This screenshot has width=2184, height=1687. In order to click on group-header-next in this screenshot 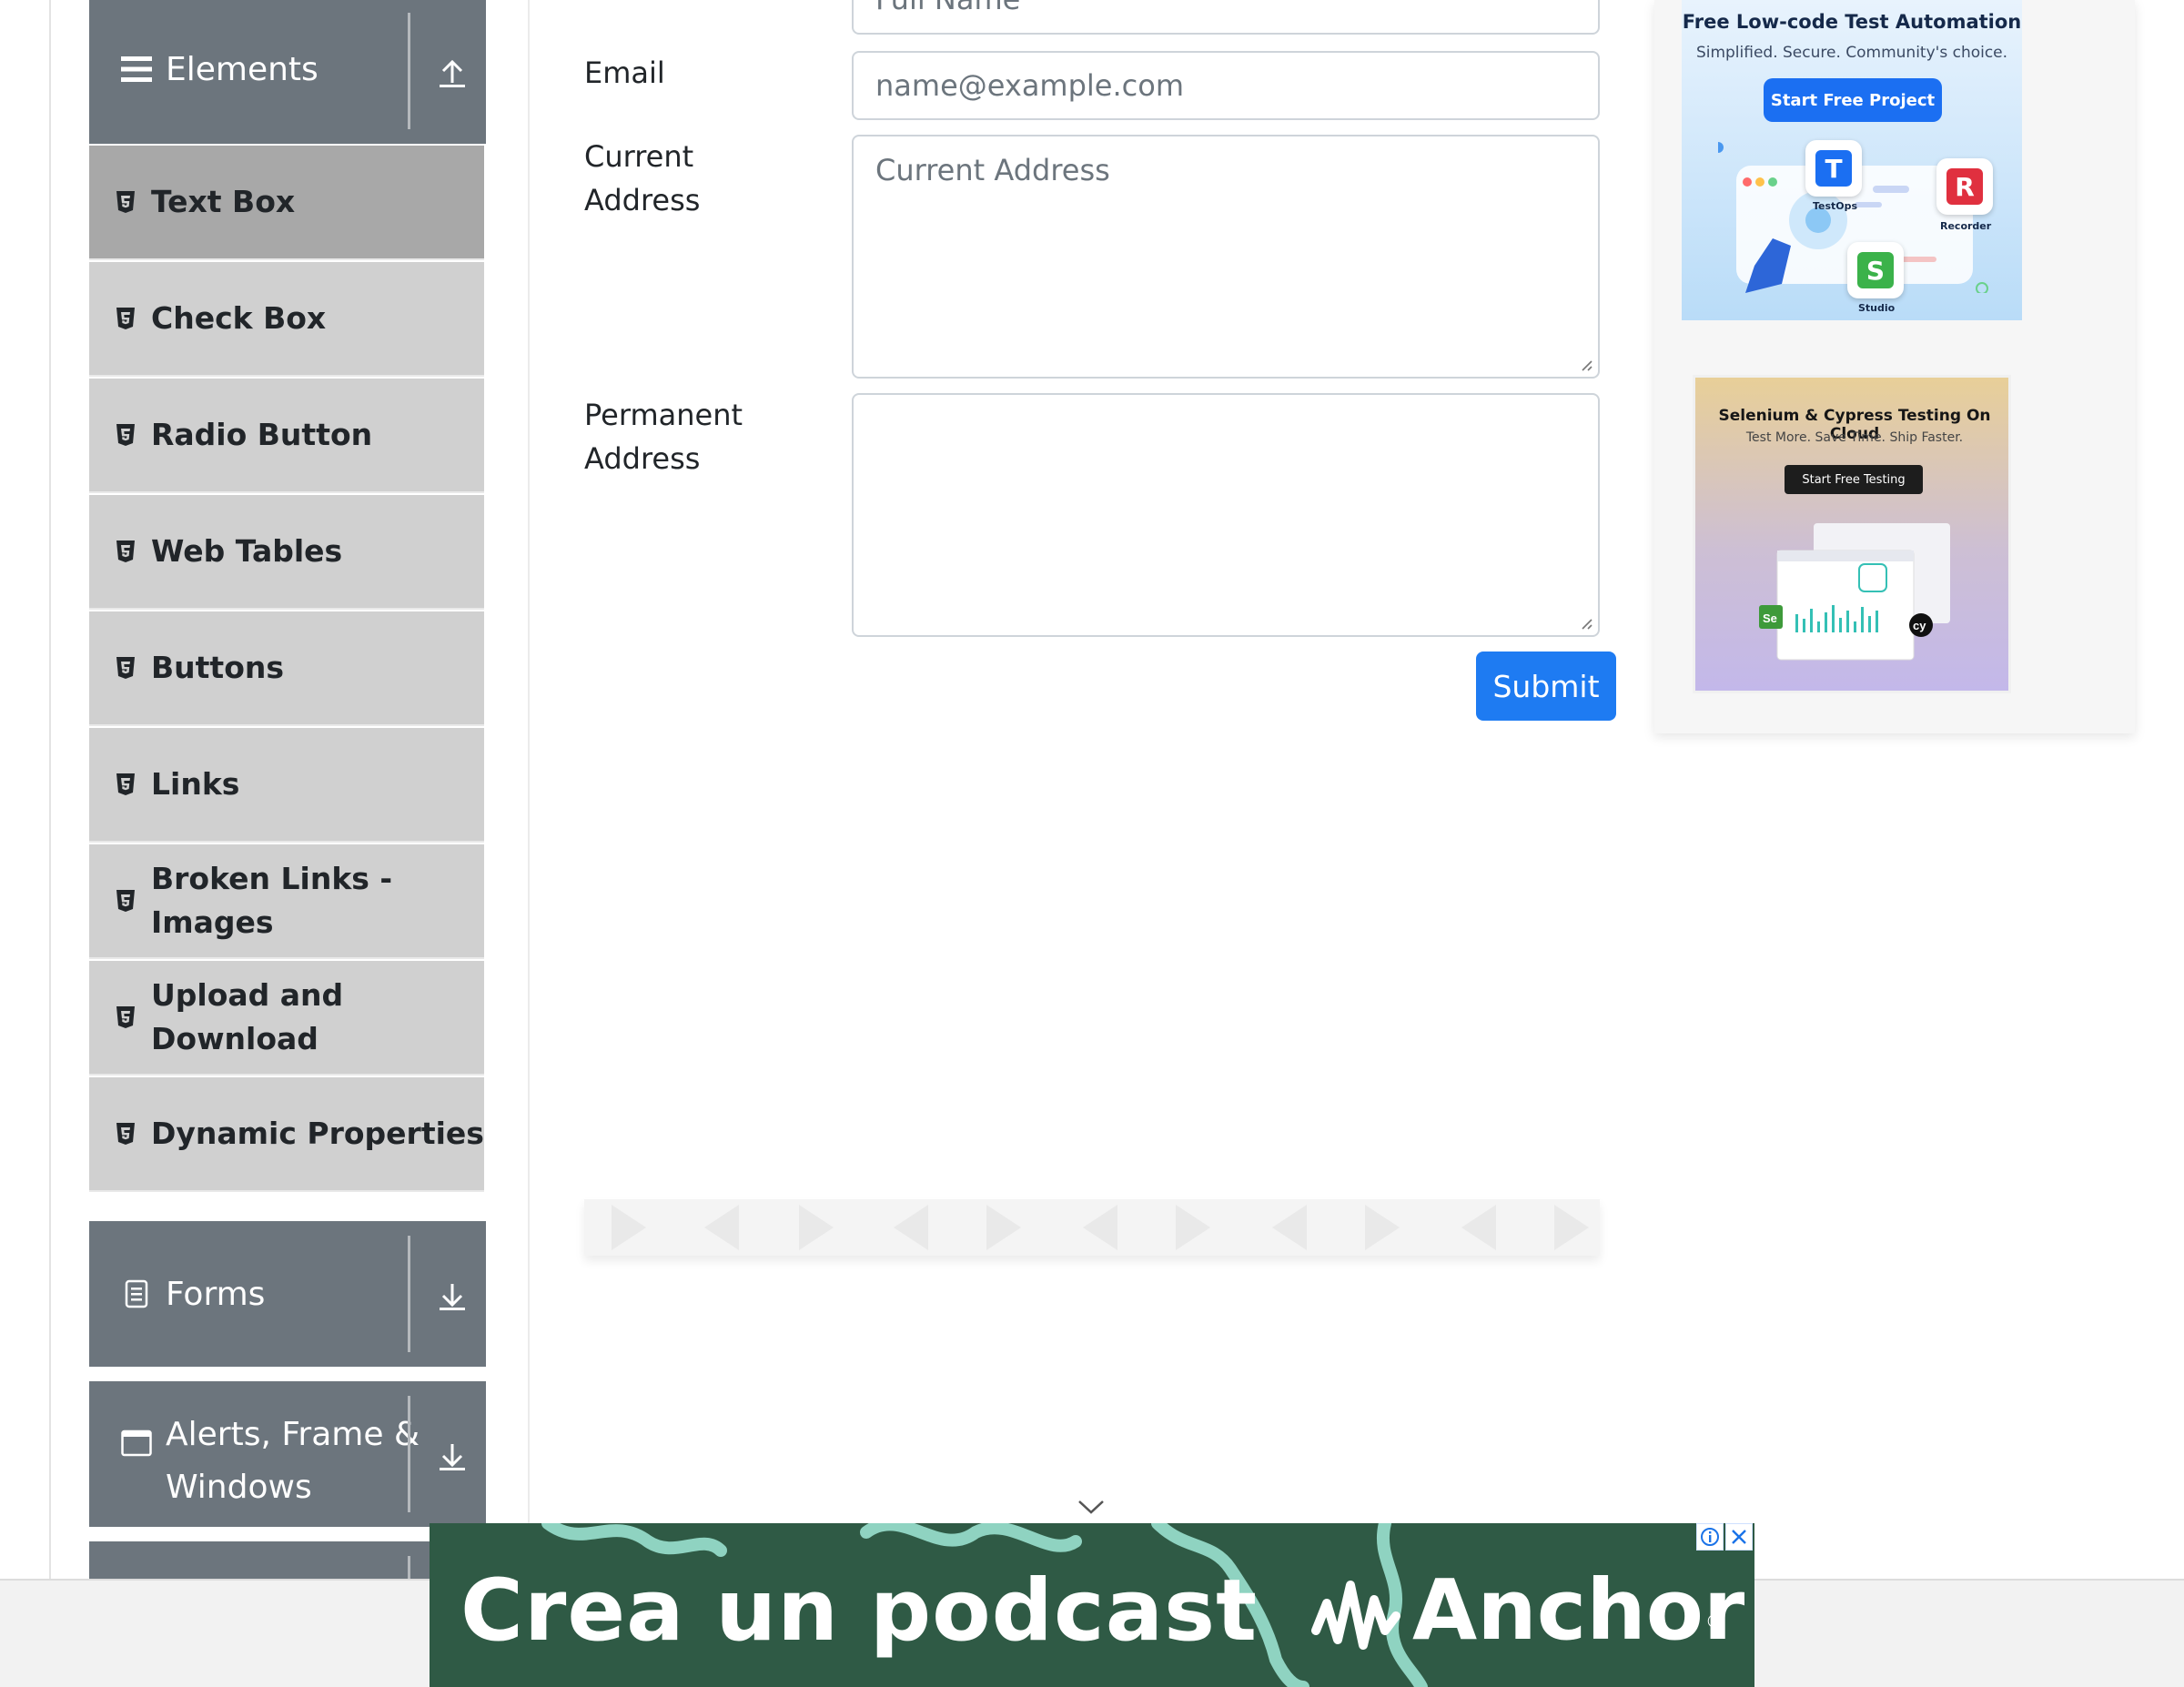, I will do `click(288, 1560)`.